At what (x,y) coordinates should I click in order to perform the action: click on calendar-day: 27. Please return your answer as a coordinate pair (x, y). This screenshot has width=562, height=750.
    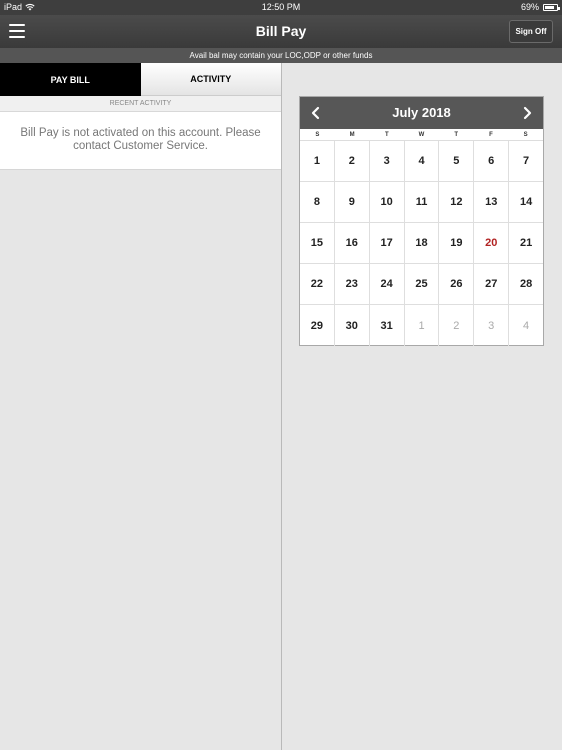
    Looking at the image, I should click on (492, 284).